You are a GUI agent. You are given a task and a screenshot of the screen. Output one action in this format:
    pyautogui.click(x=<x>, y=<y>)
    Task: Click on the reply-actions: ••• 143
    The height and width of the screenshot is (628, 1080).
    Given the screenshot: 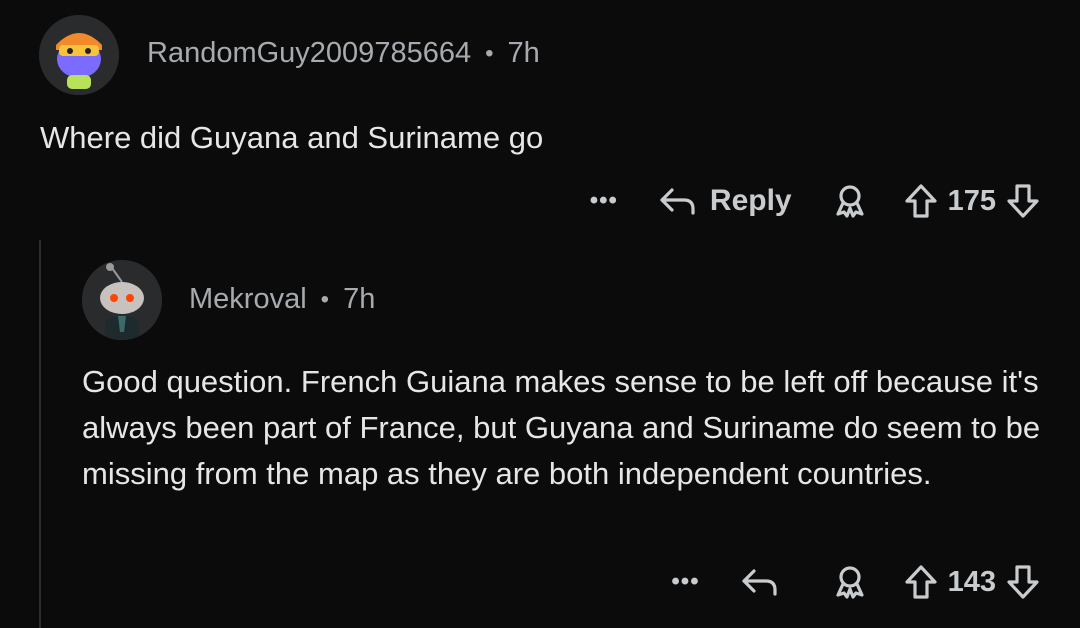 What is the action you would take?
    pyautogui.click(x=855, y=582)
    